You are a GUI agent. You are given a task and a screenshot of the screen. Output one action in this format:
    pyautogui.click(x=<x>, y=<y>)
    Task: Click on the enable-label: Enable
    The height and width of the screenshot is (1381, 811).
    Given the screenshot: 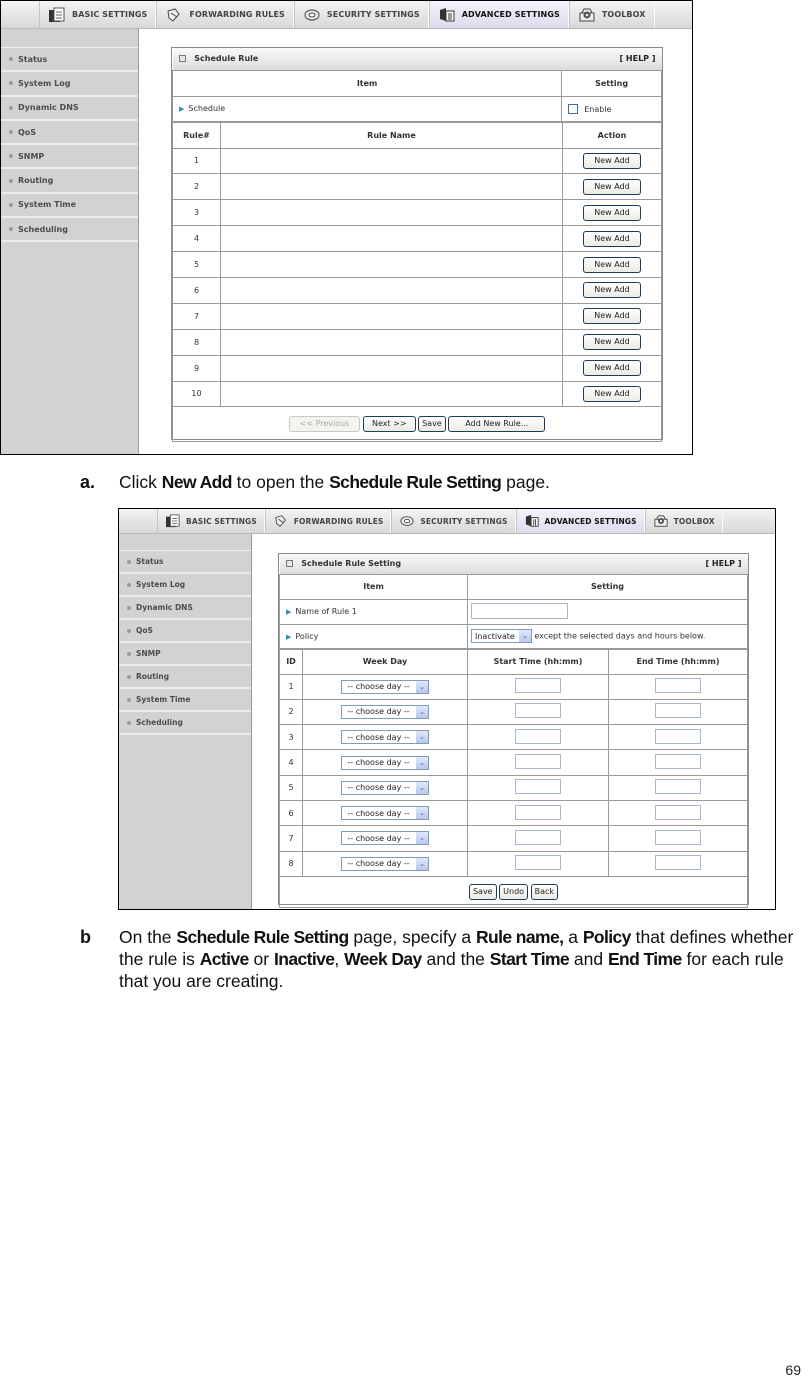 What is the action you would take?
    pyautogui.click(x=598, y=109)
    